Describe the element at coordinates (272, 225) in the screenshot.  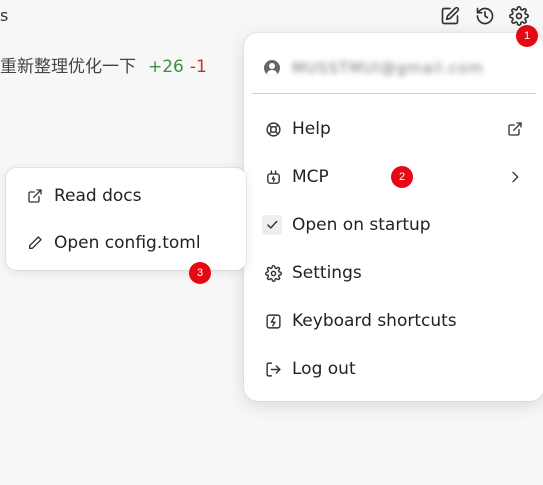
I see `checkbox-checked-icon` at that location.